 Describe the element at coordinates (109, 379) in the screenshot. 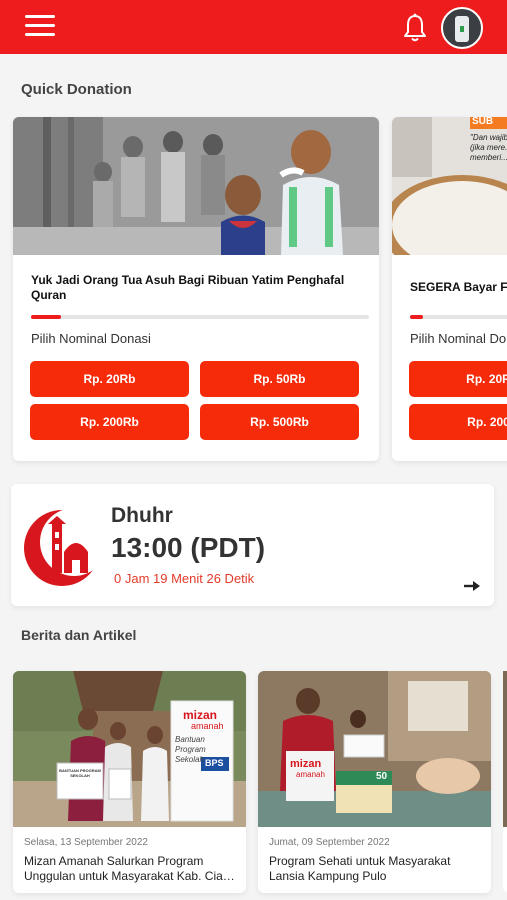

I see `amount-button-20rb: Rp. 20Rb` at that location.